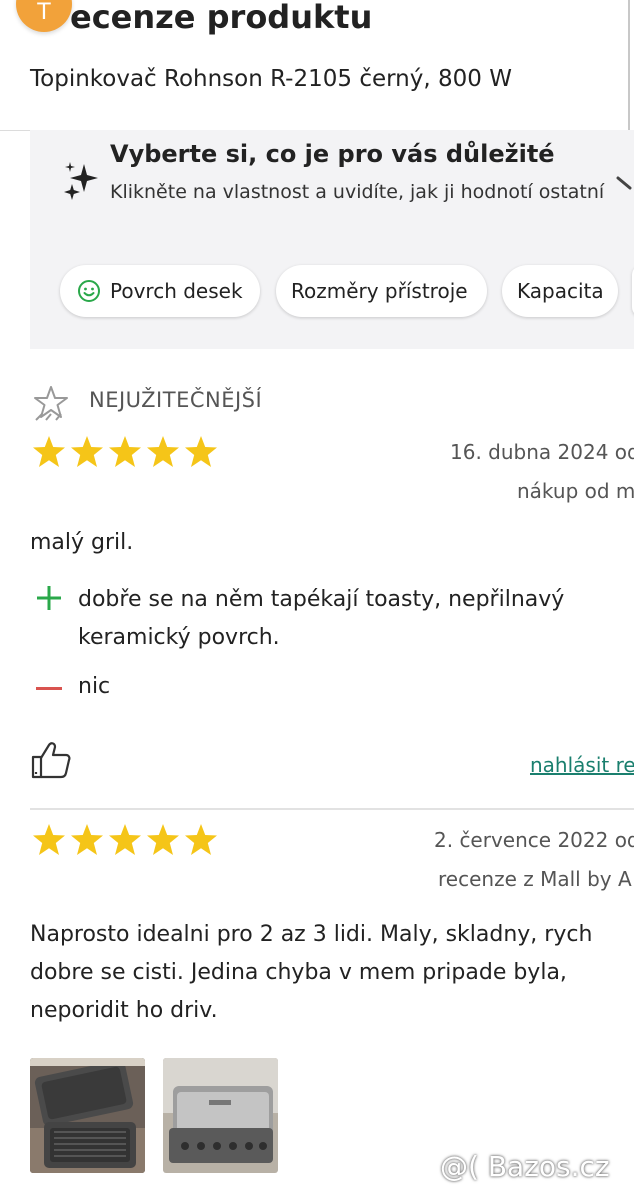 The height and width of the screenshot is (1200, 634). Describe the element at coordinates (332, 809) in the screenshot. I see `review-divider` at that location.